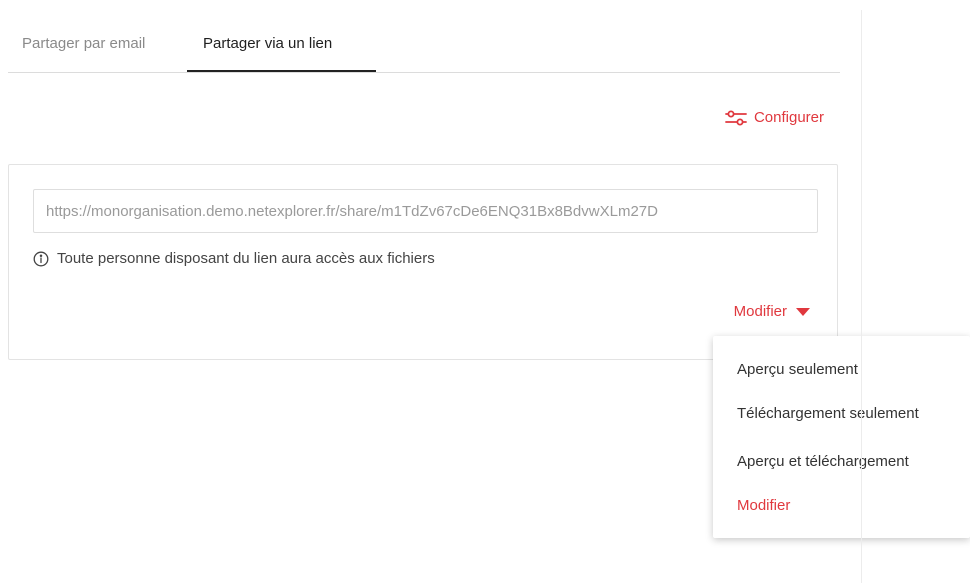 The width and height of the screenshot is (970, 583). I want to click on permission-option-preview-download: Aperçu et téléchargement, so click(823, 462).